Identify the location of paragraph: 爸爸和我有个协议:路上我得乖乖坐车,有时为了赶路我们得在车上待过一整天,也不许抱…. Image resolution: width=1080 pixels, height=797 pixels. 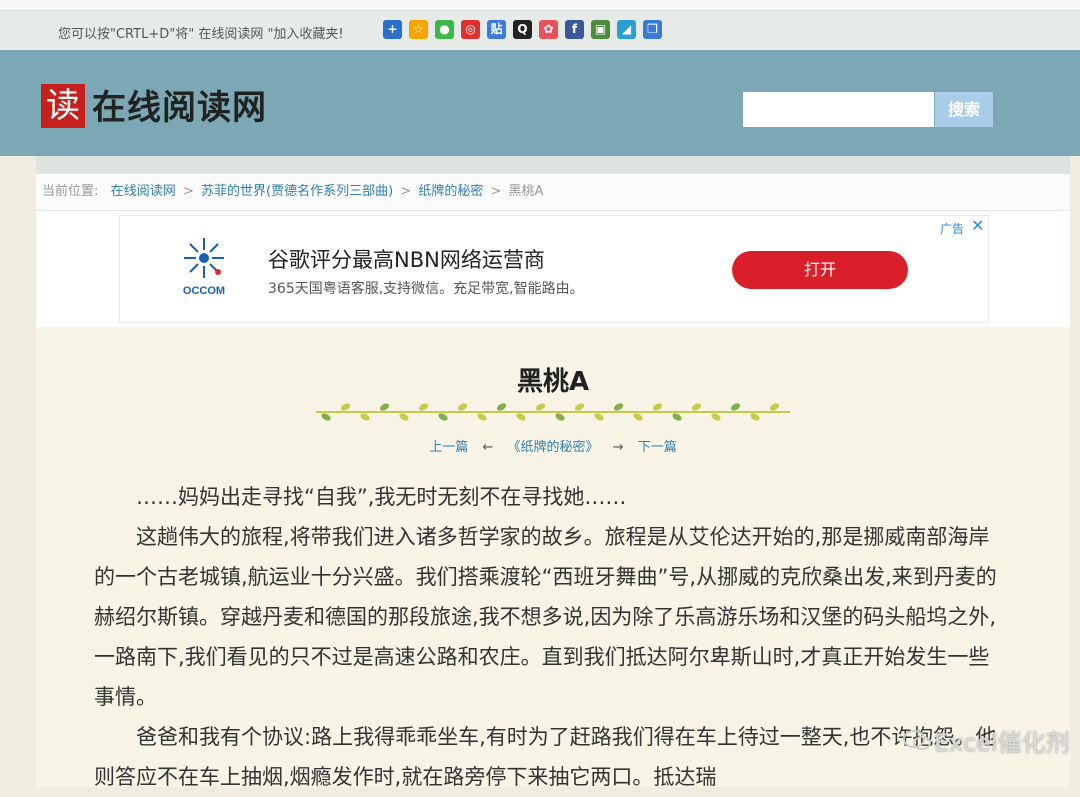
(545, 757).